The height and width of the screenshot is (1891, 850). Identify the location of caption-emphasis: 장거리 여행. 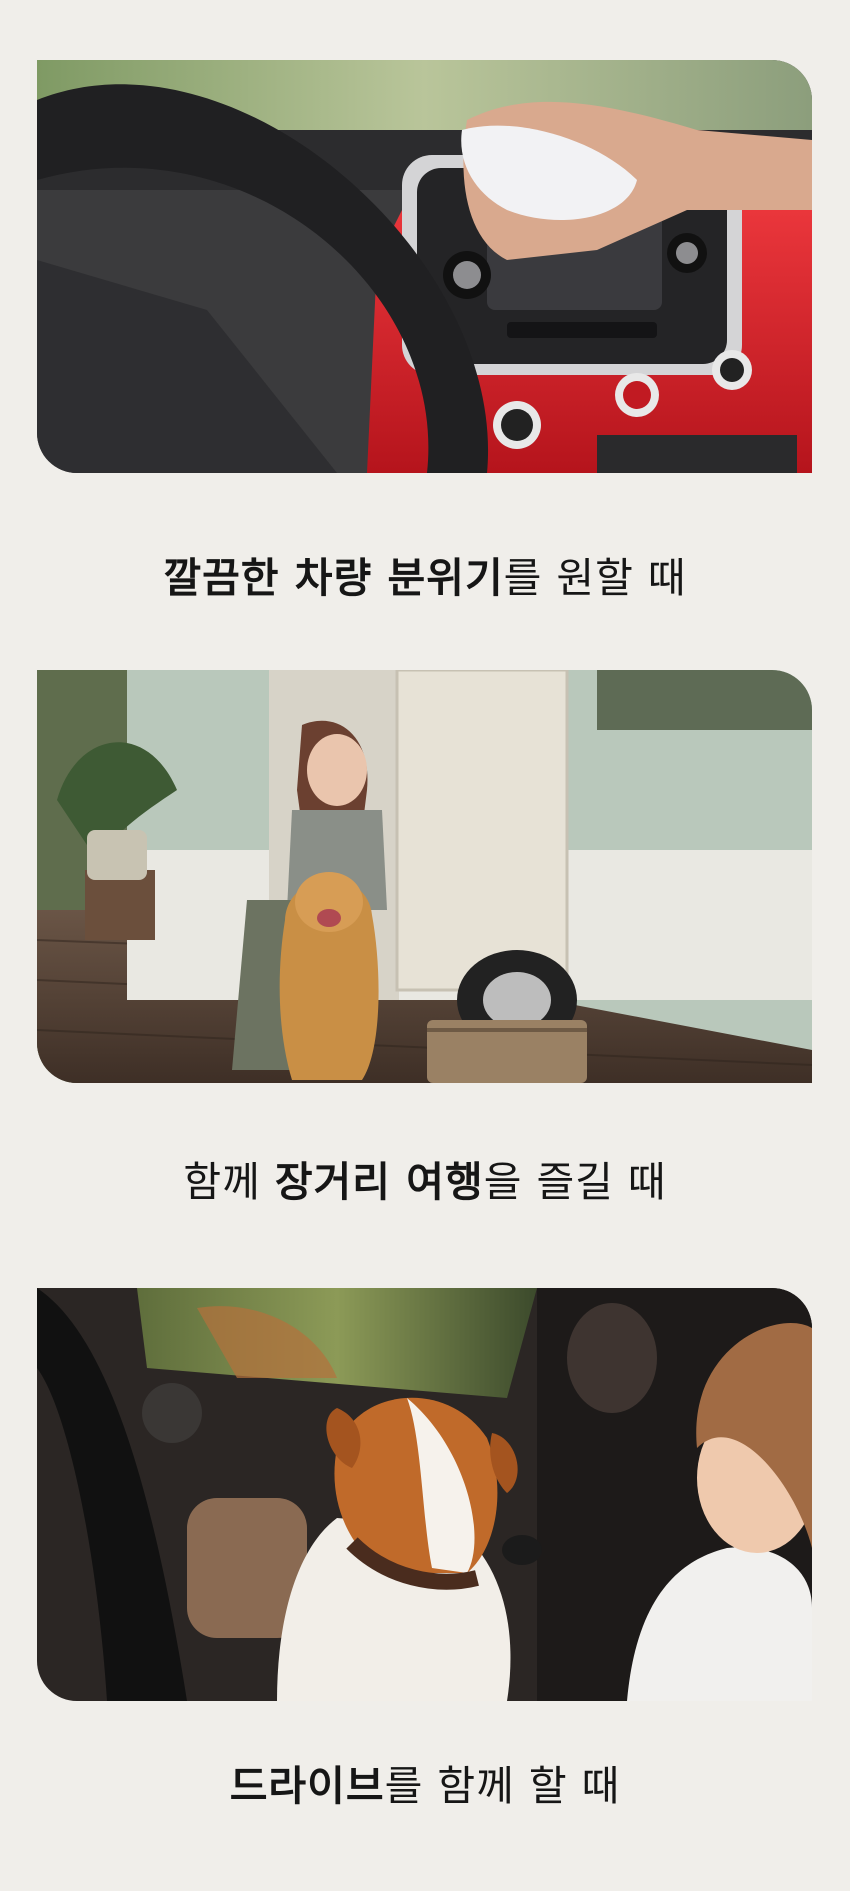
(379, 1182).